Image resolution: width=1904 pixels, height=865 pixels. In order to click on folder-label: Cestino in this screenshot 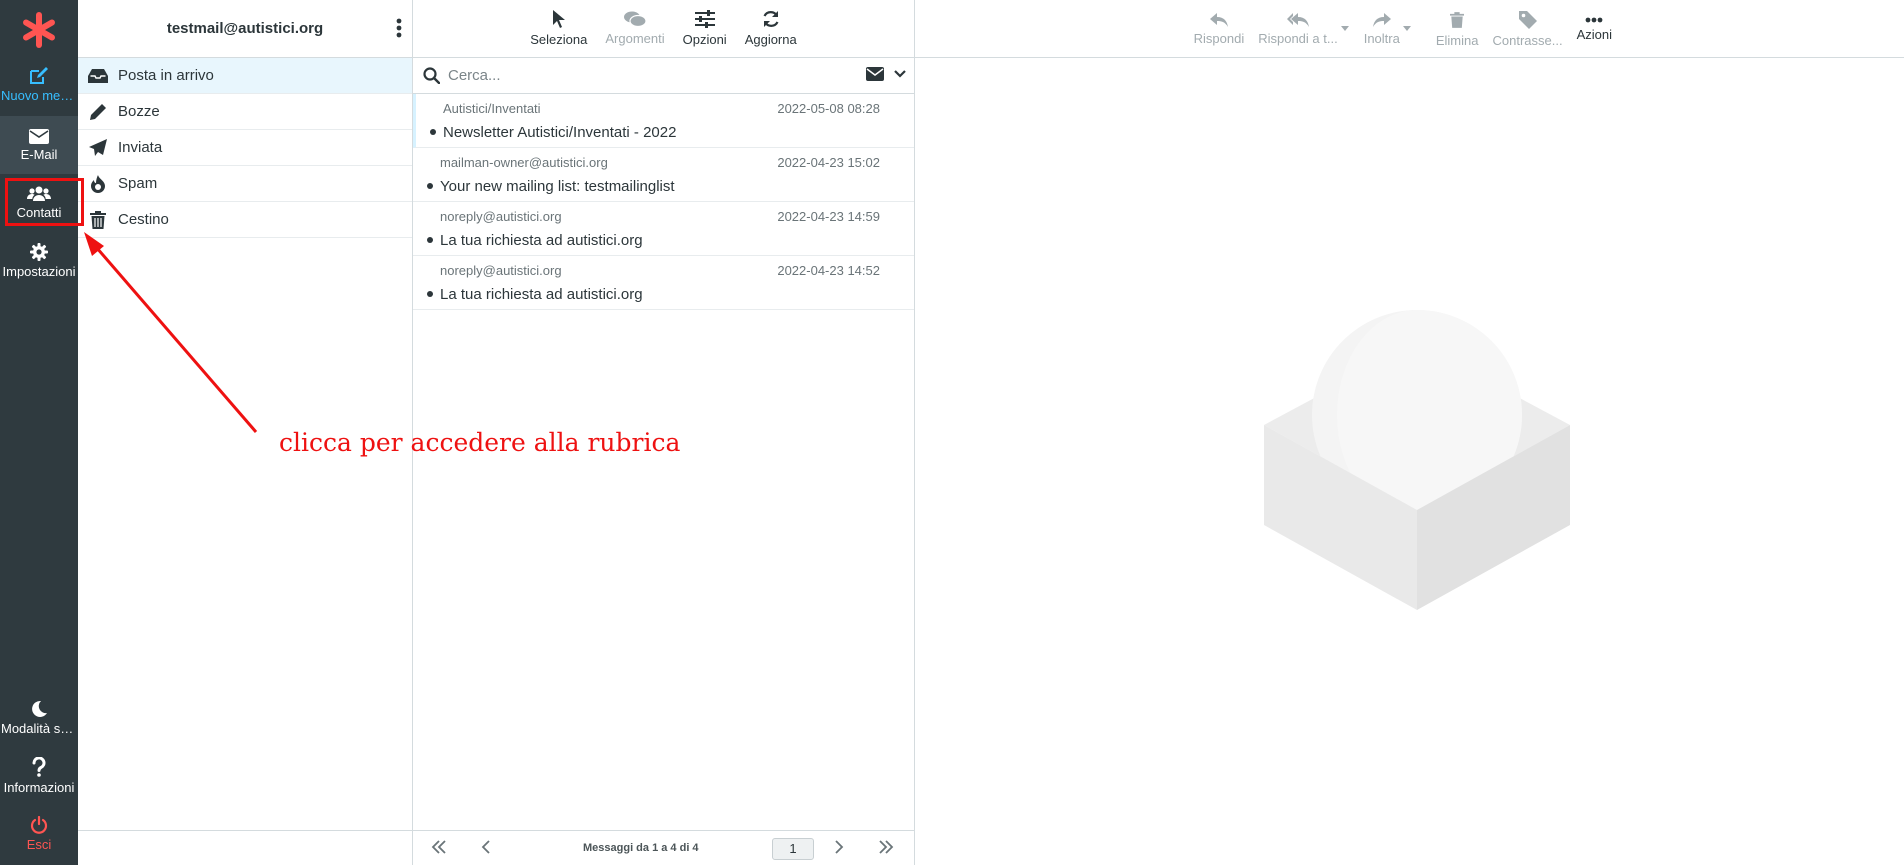, I will do `click(143, 219)`.